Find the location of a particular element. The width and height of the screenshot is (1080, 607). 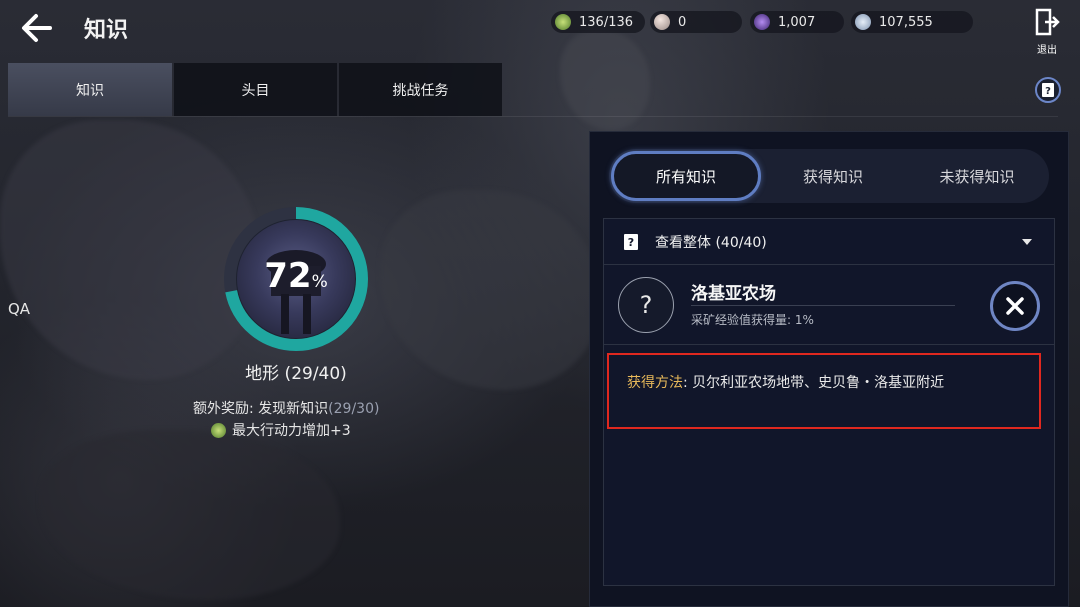

bonus-line: 额外奖励: 发现新知识(29/30) is located at coordinates (286, 408).